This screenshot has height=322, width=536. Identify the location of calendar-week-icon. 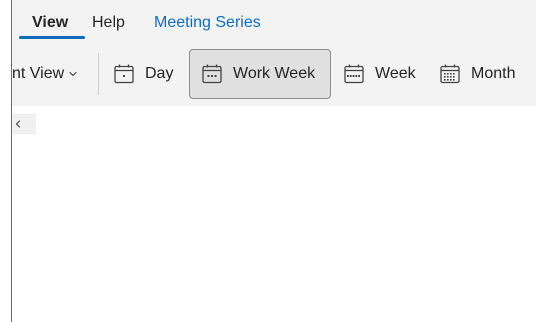
(354, 74).